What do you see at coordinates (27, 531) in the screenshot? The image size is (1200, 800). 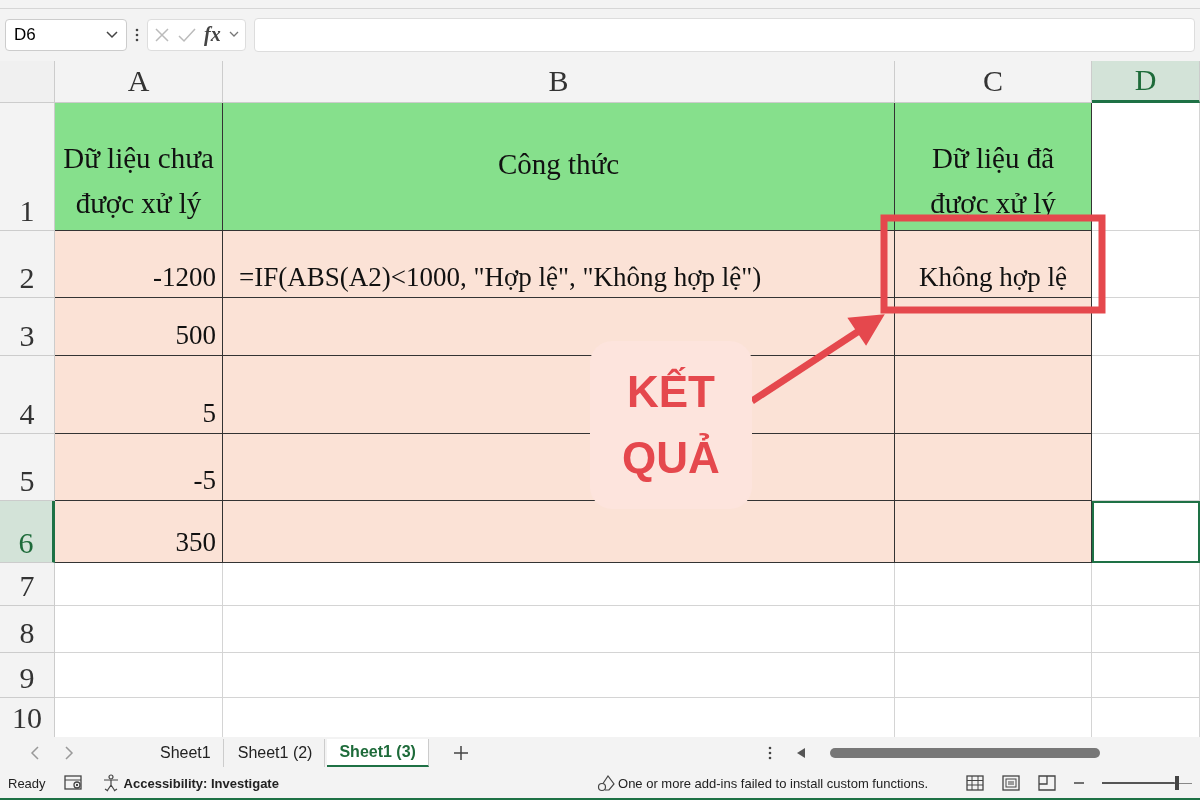 I see `row-header: 6` at bounding box center [27, 531].